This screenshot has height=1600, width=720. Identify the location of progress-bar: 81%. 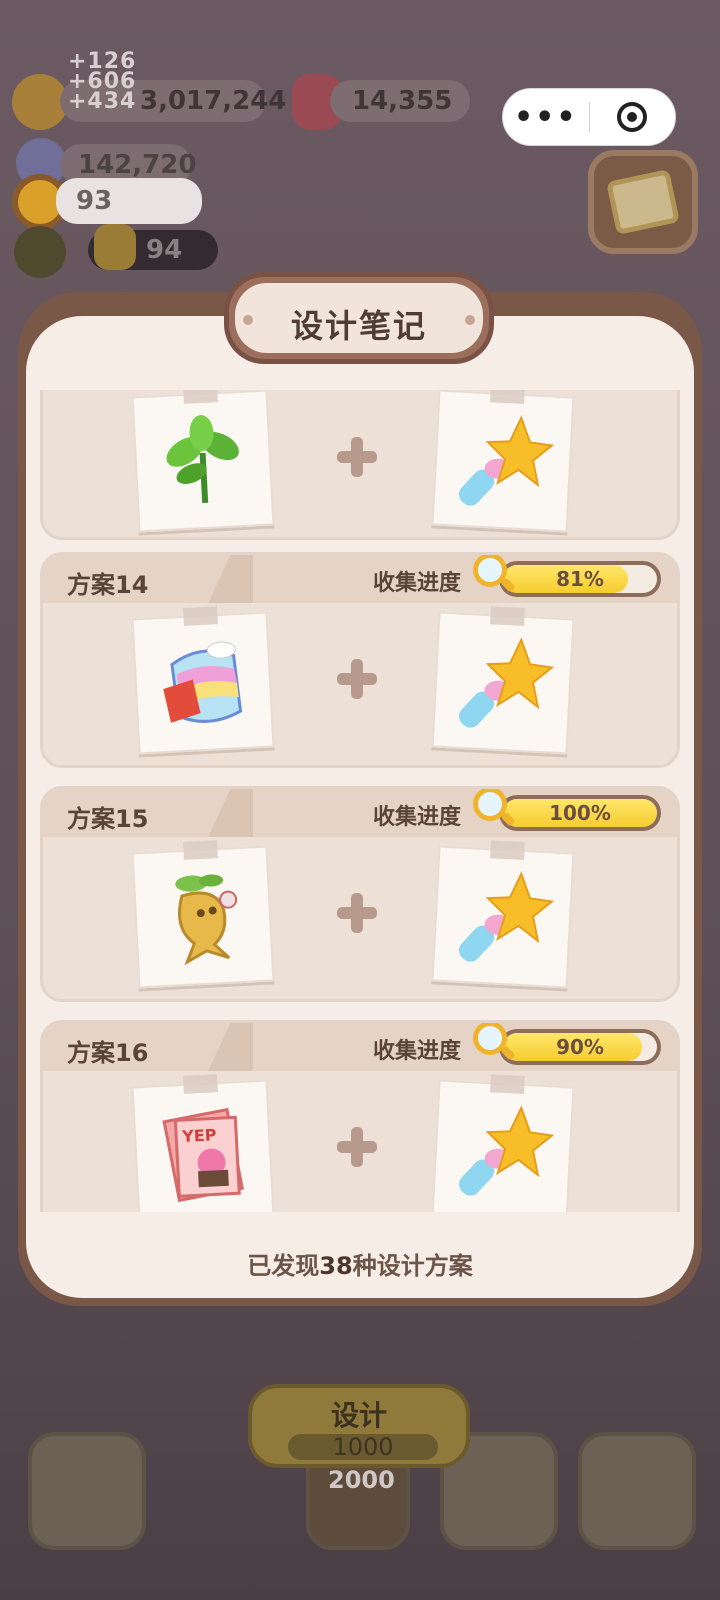
(580, 579).